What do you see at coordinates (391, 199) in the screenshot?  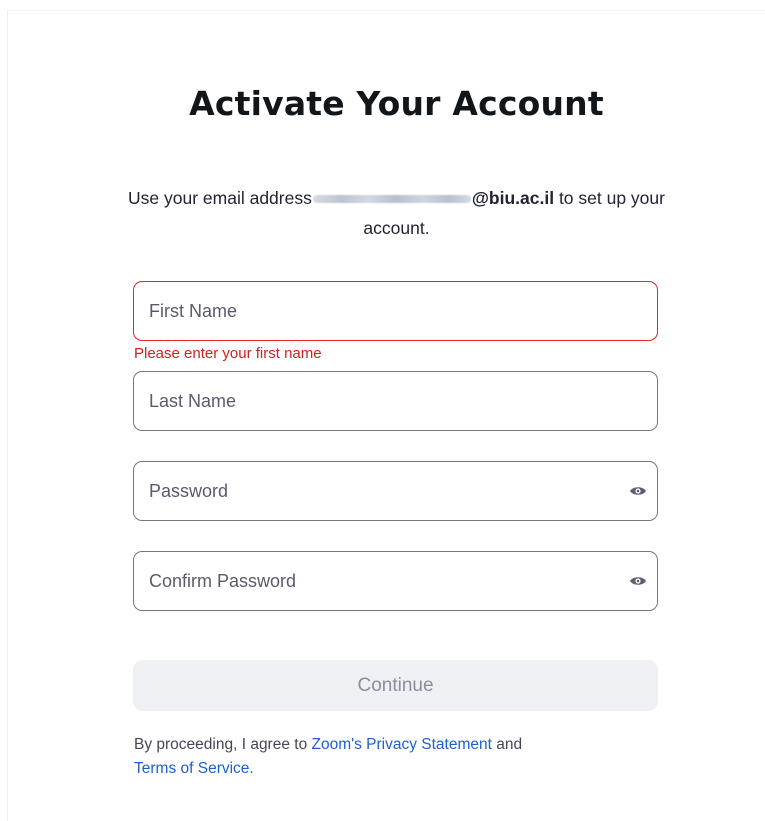 I see `redacted-email-name` at bounding box center [391, 199].